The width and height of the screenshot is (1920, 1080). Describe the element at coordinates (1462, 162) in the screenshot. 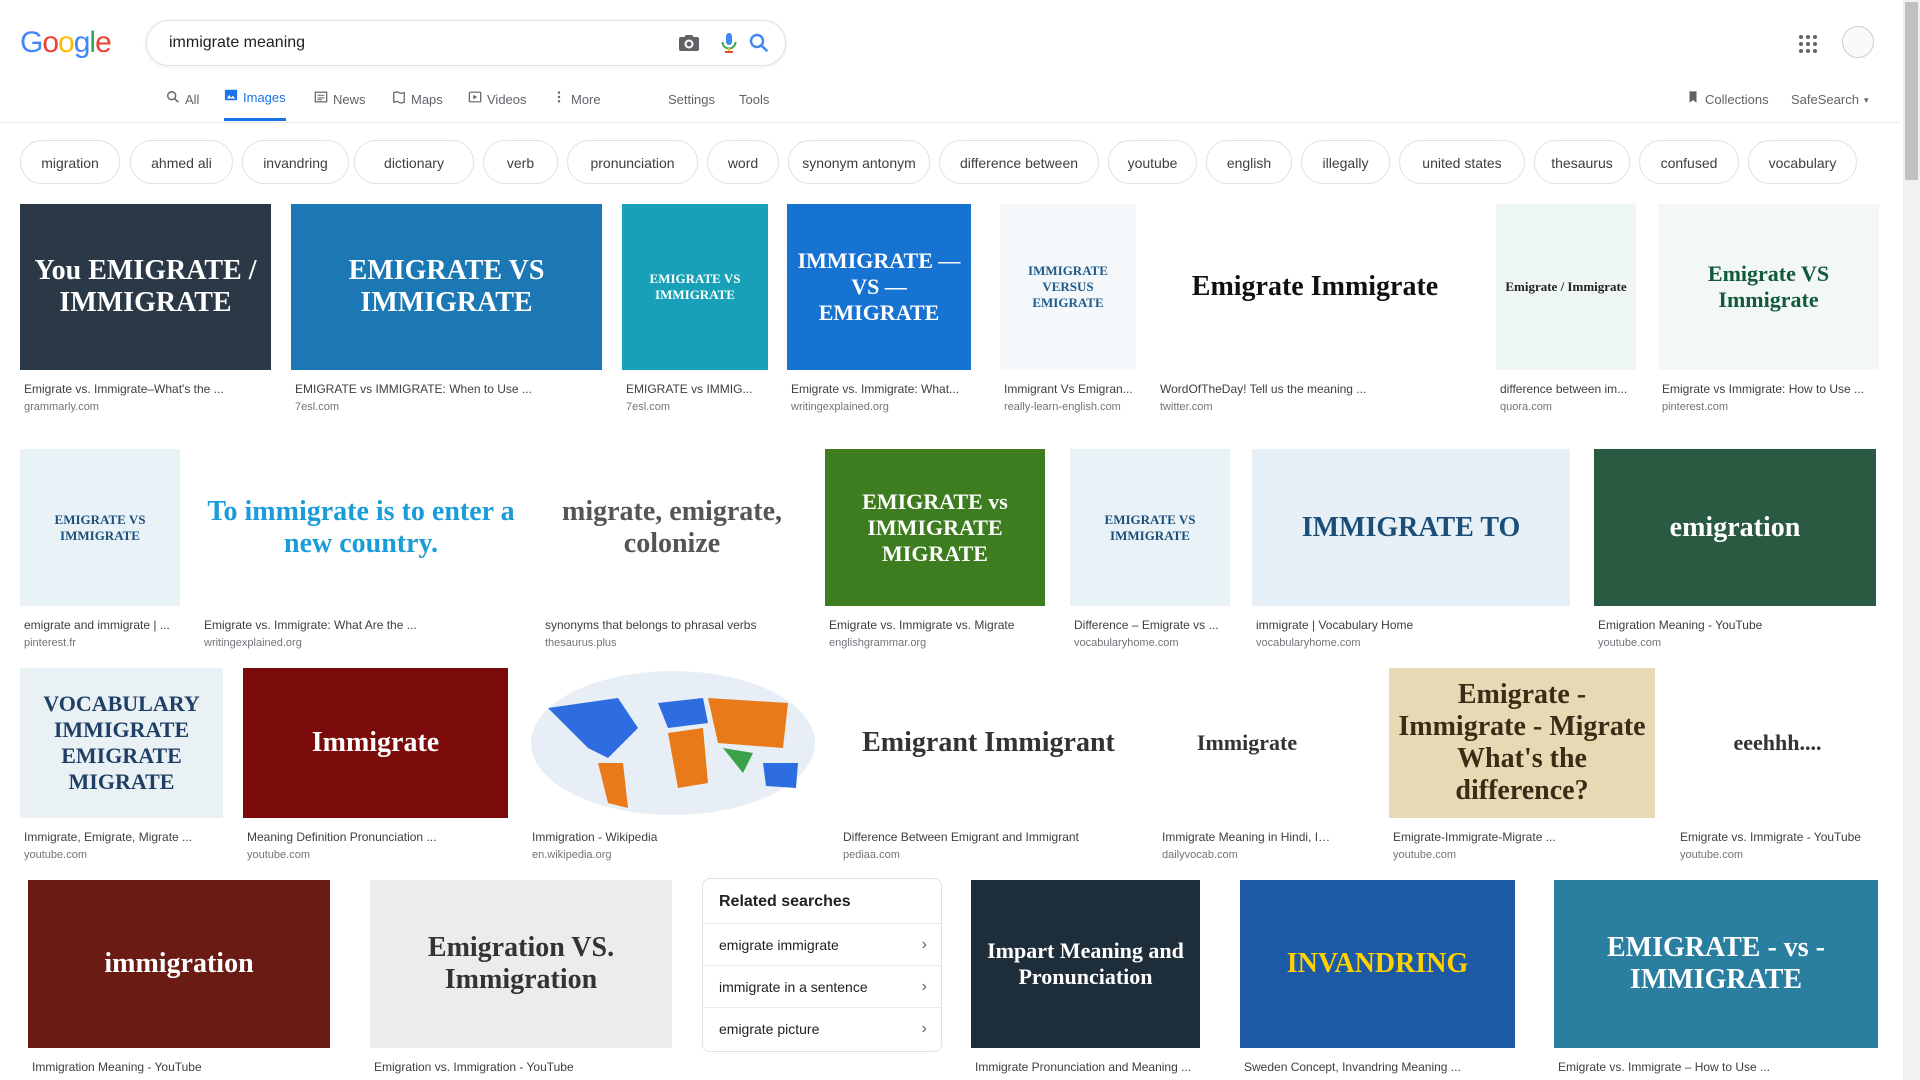

I see `suggestion-chip: united states` at that location.